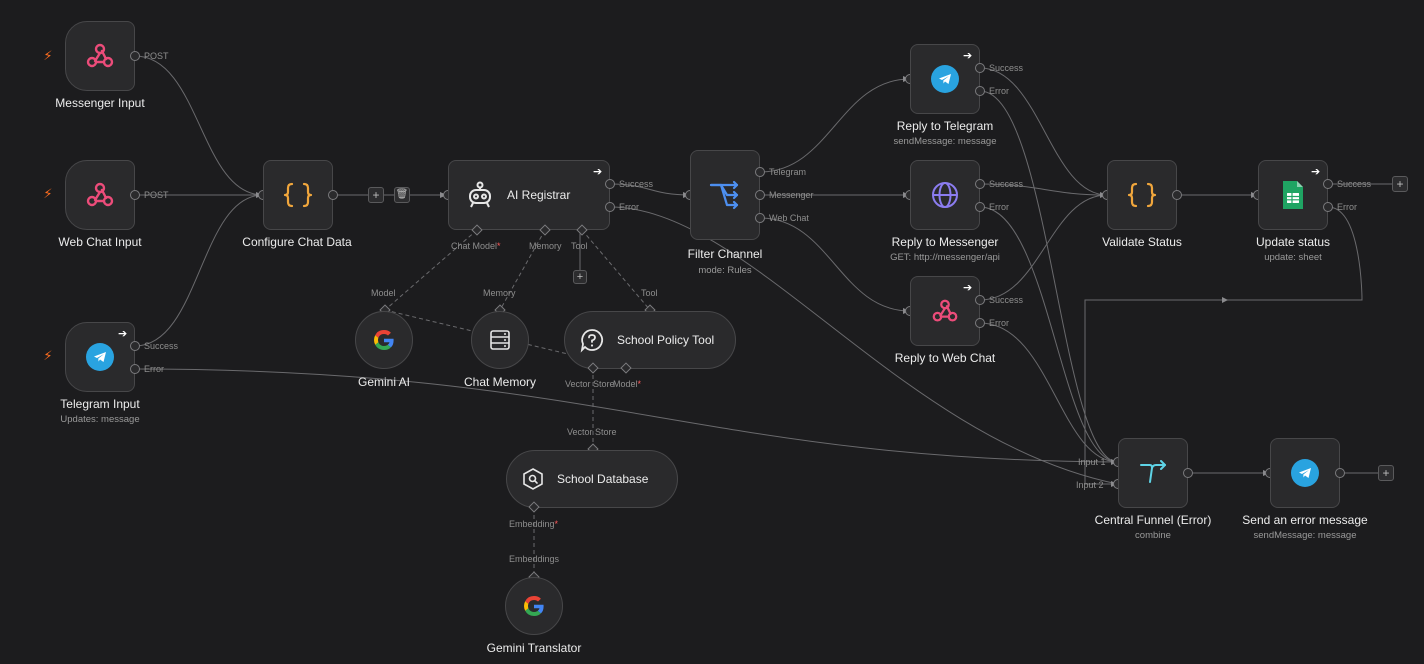 This screenshot has height=664, width=1424. What do you see at coordinates (980, 323) in the screenshot?
I see `reply-webchat-error-port` at bounding box center [980, 323].